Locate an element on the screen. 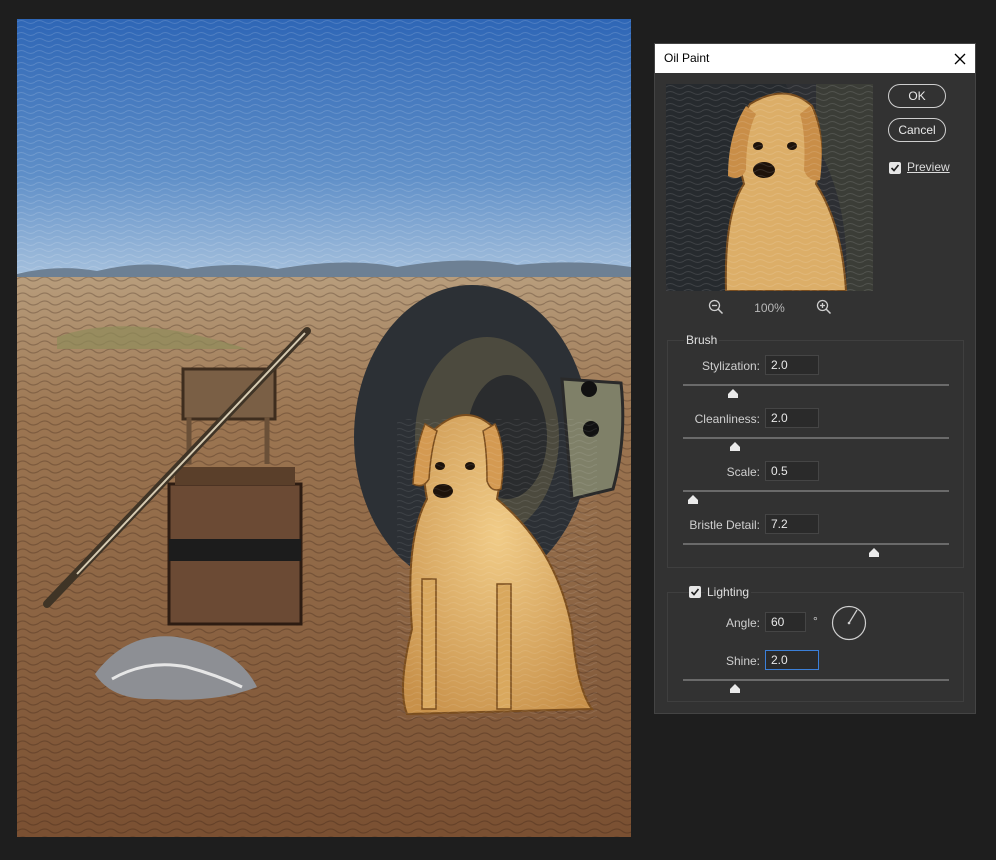 The width and height of the screenshot is (996, 860). dialog-titlebar: Oil Paint is located at coordinates (815, 58).